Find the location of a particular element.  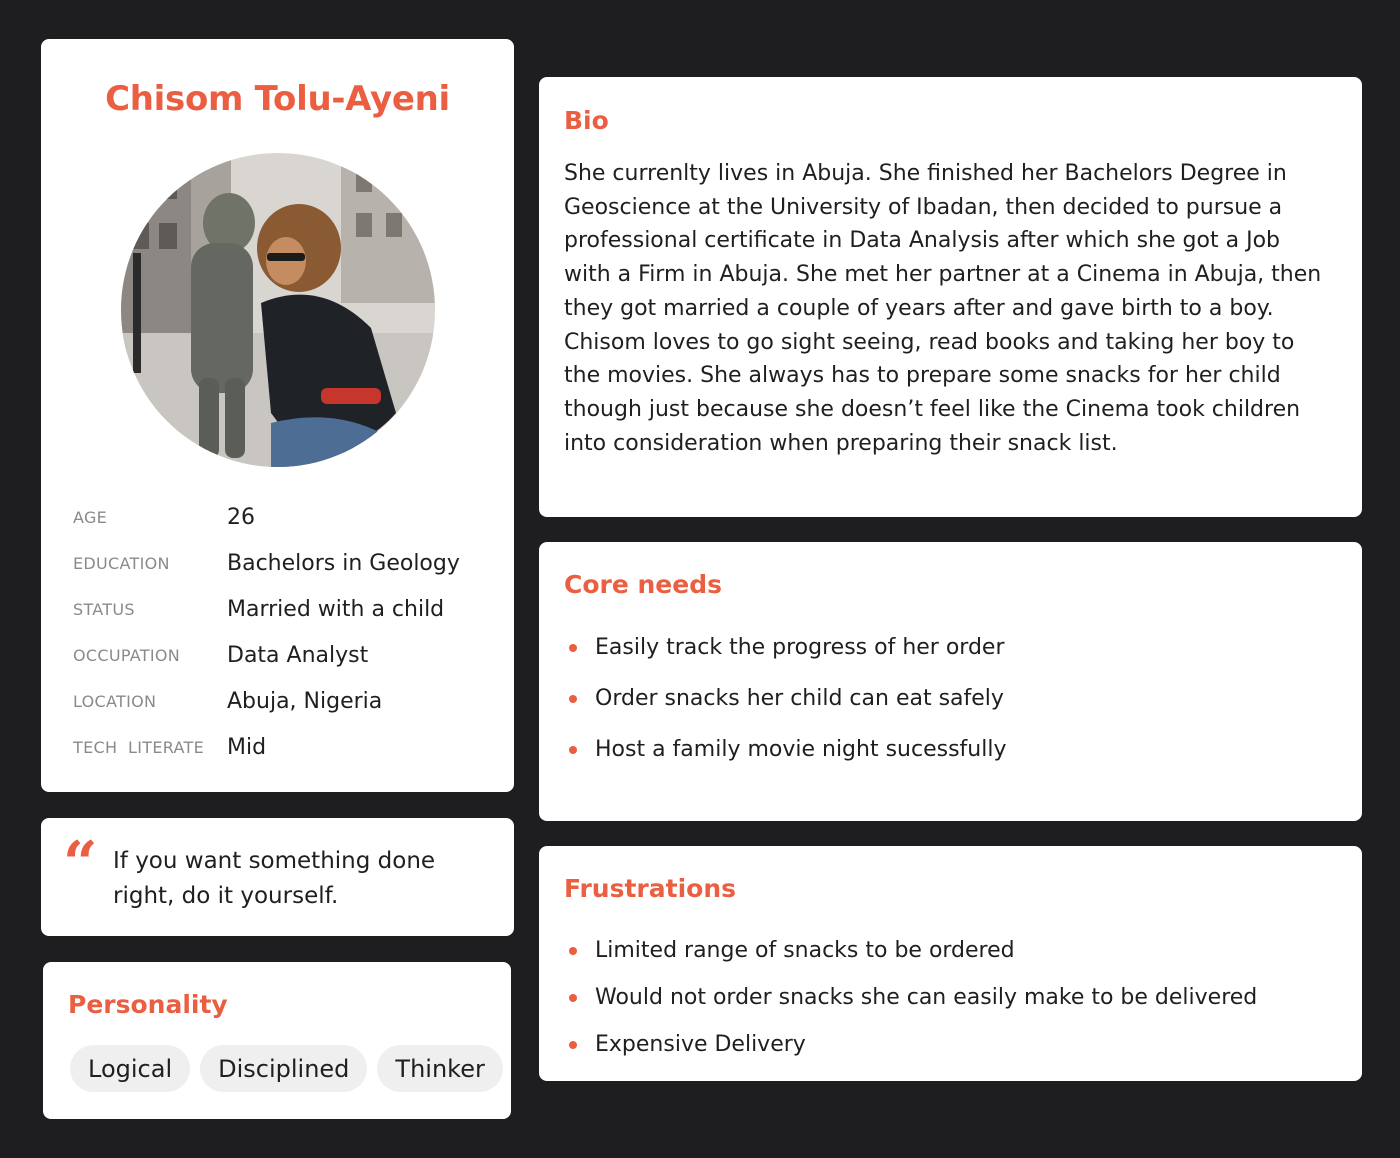

detail-row-occupation: OCCUPATION Data Analyst is located at coordinates (283, 655).